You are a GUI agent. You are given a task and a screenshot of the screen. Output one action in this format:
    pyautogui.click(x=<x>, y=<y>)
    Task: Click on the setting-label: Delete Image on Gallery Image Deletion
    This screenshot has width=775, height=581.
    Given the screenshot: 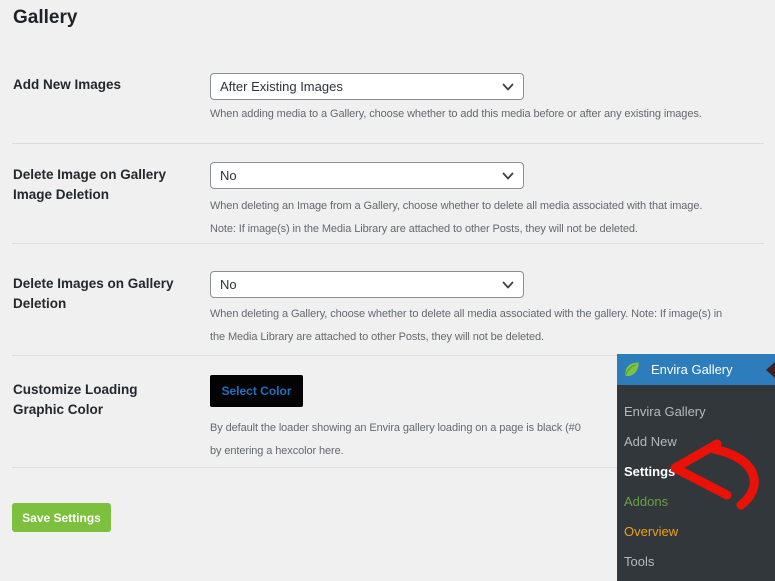 What is the action you would take?
    pyautogui.click(x=90, y=184)
    